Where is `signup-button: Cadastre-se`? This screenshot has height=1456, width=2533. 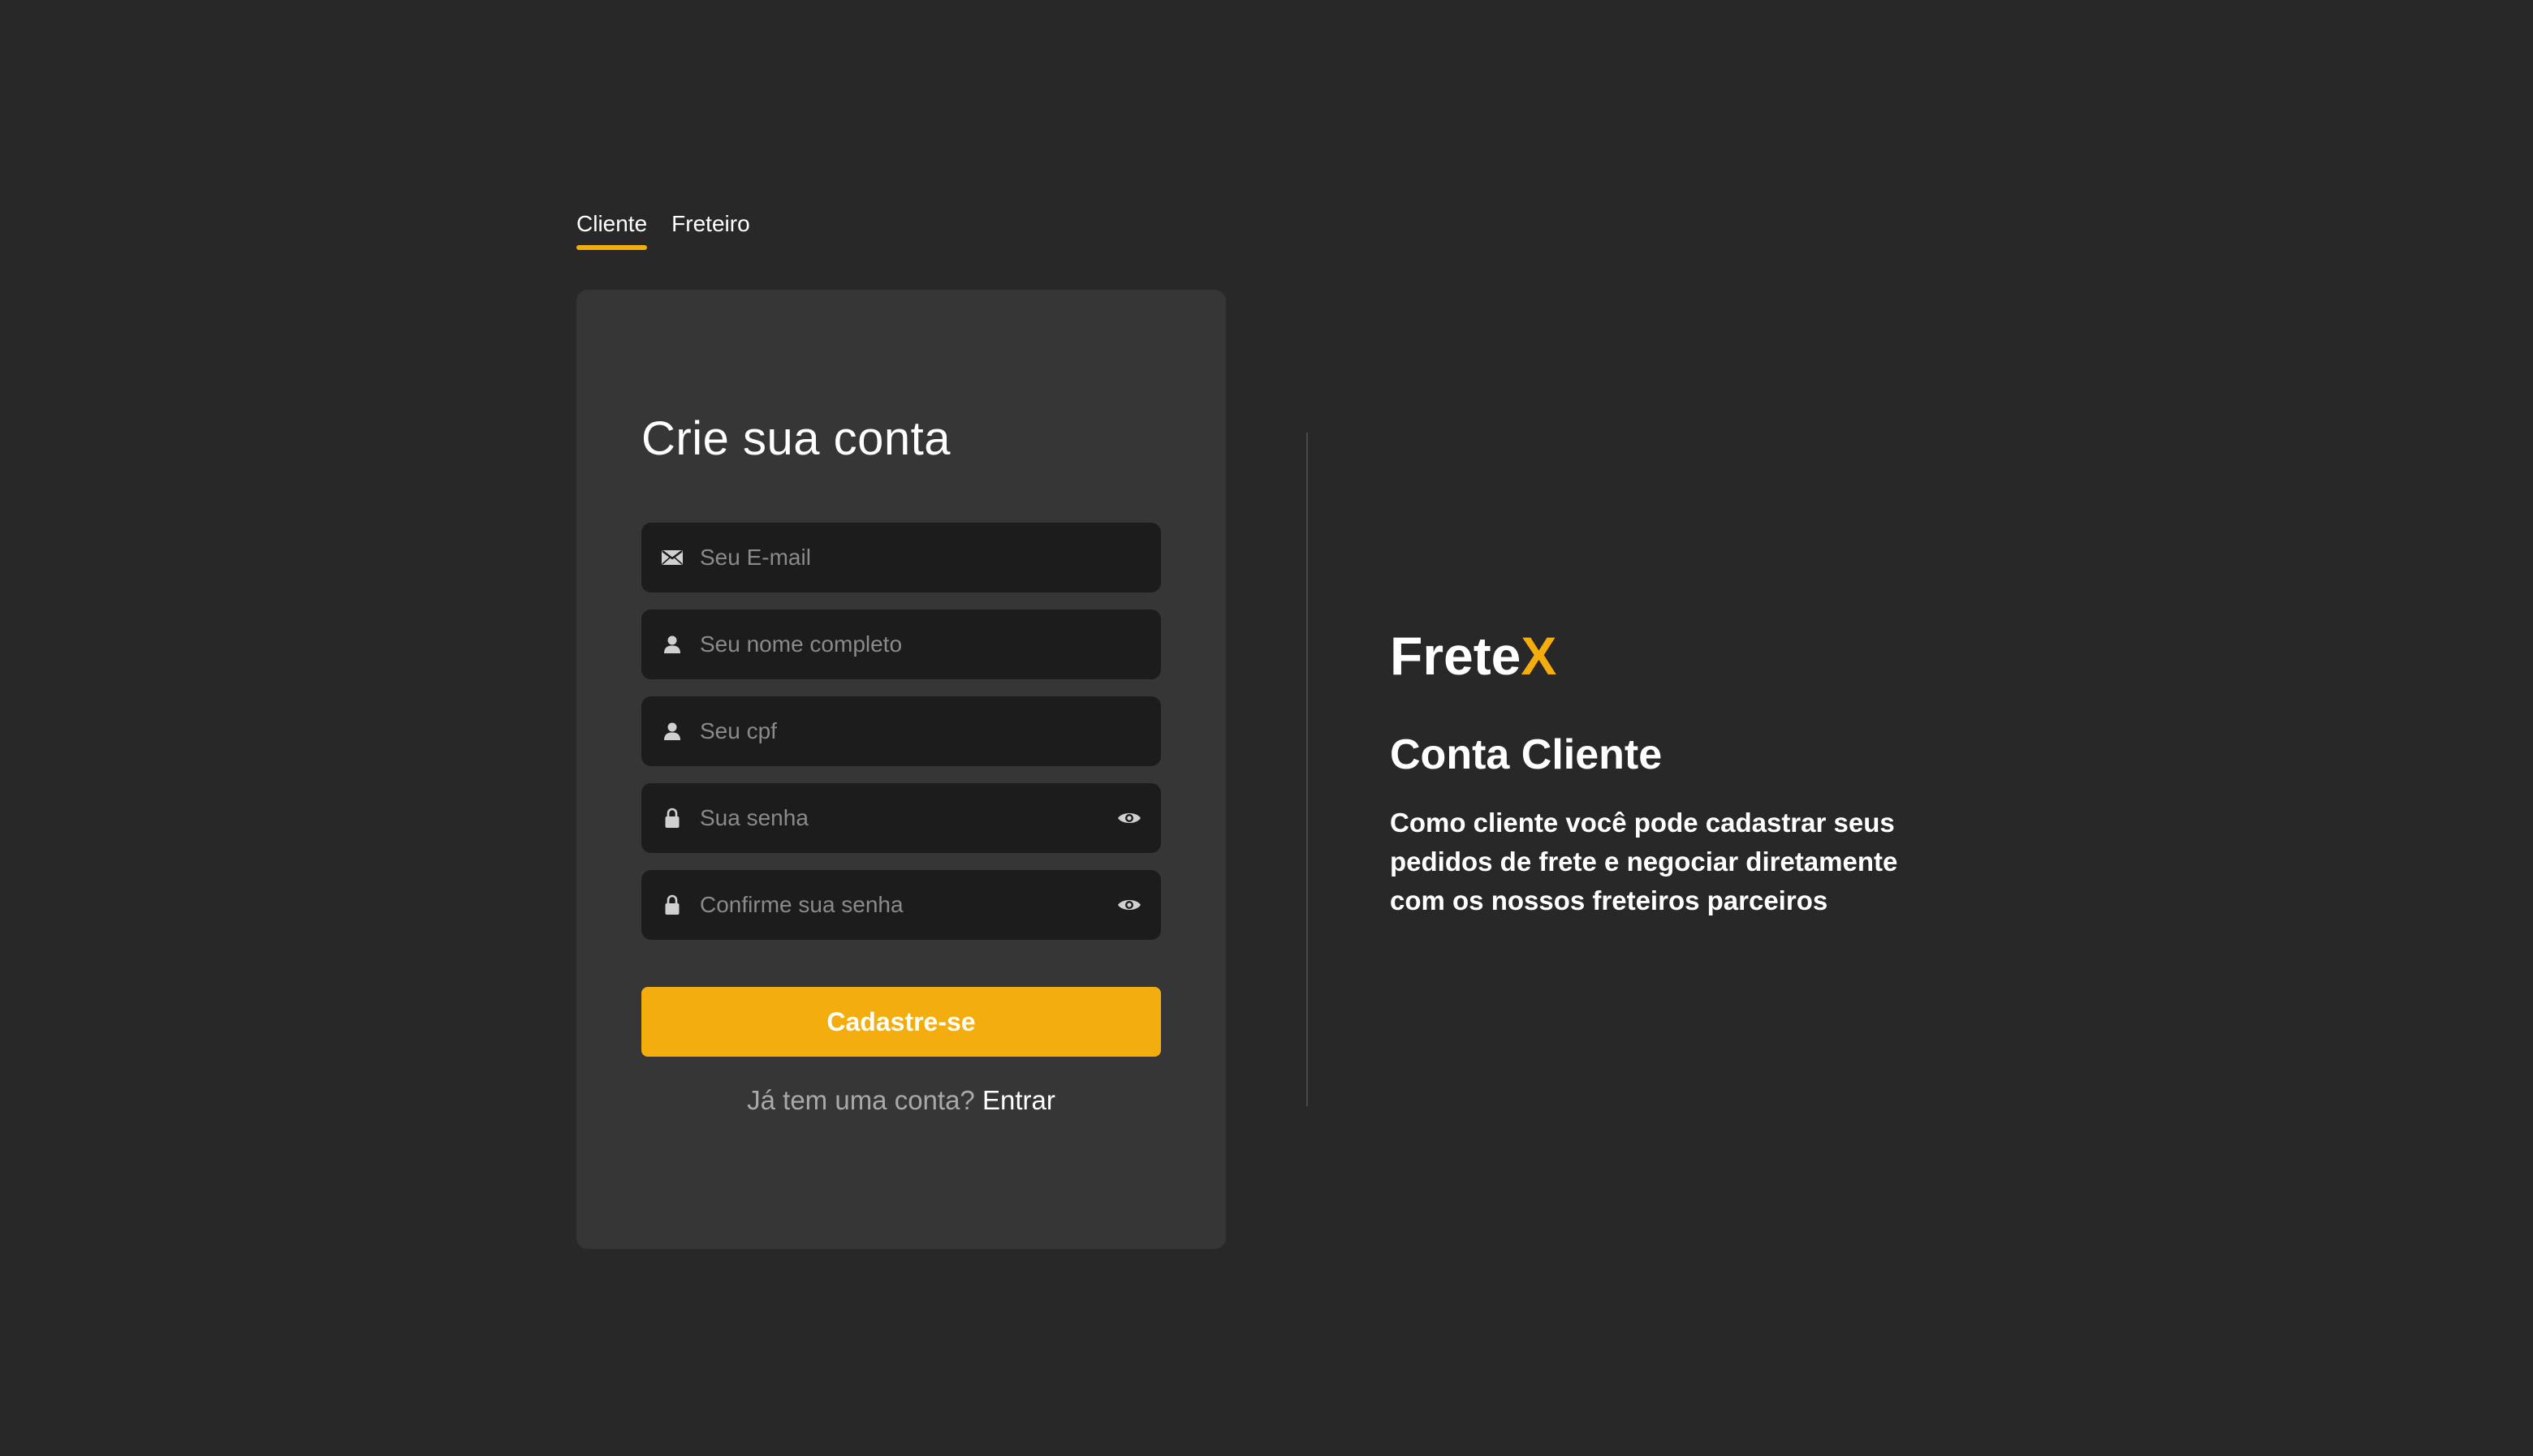 signup-button: Cadastre-se is located at coordinates (901, 1022).